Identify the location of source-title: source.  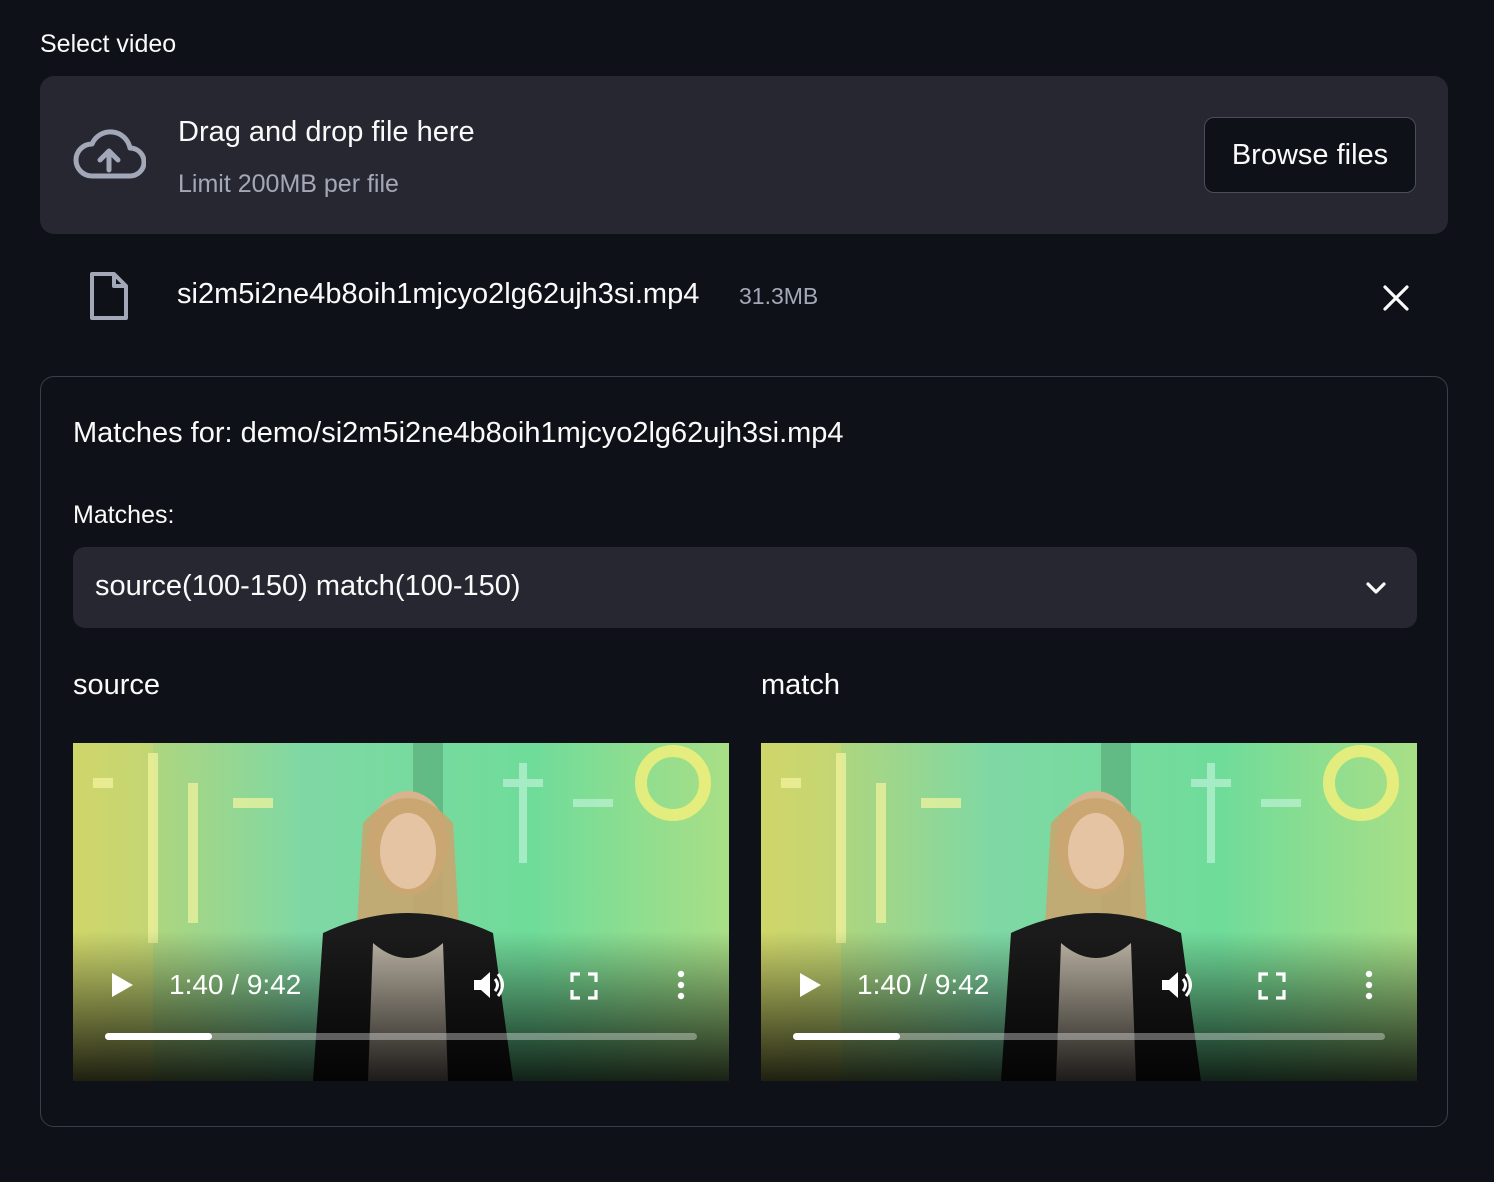
(117, 685).